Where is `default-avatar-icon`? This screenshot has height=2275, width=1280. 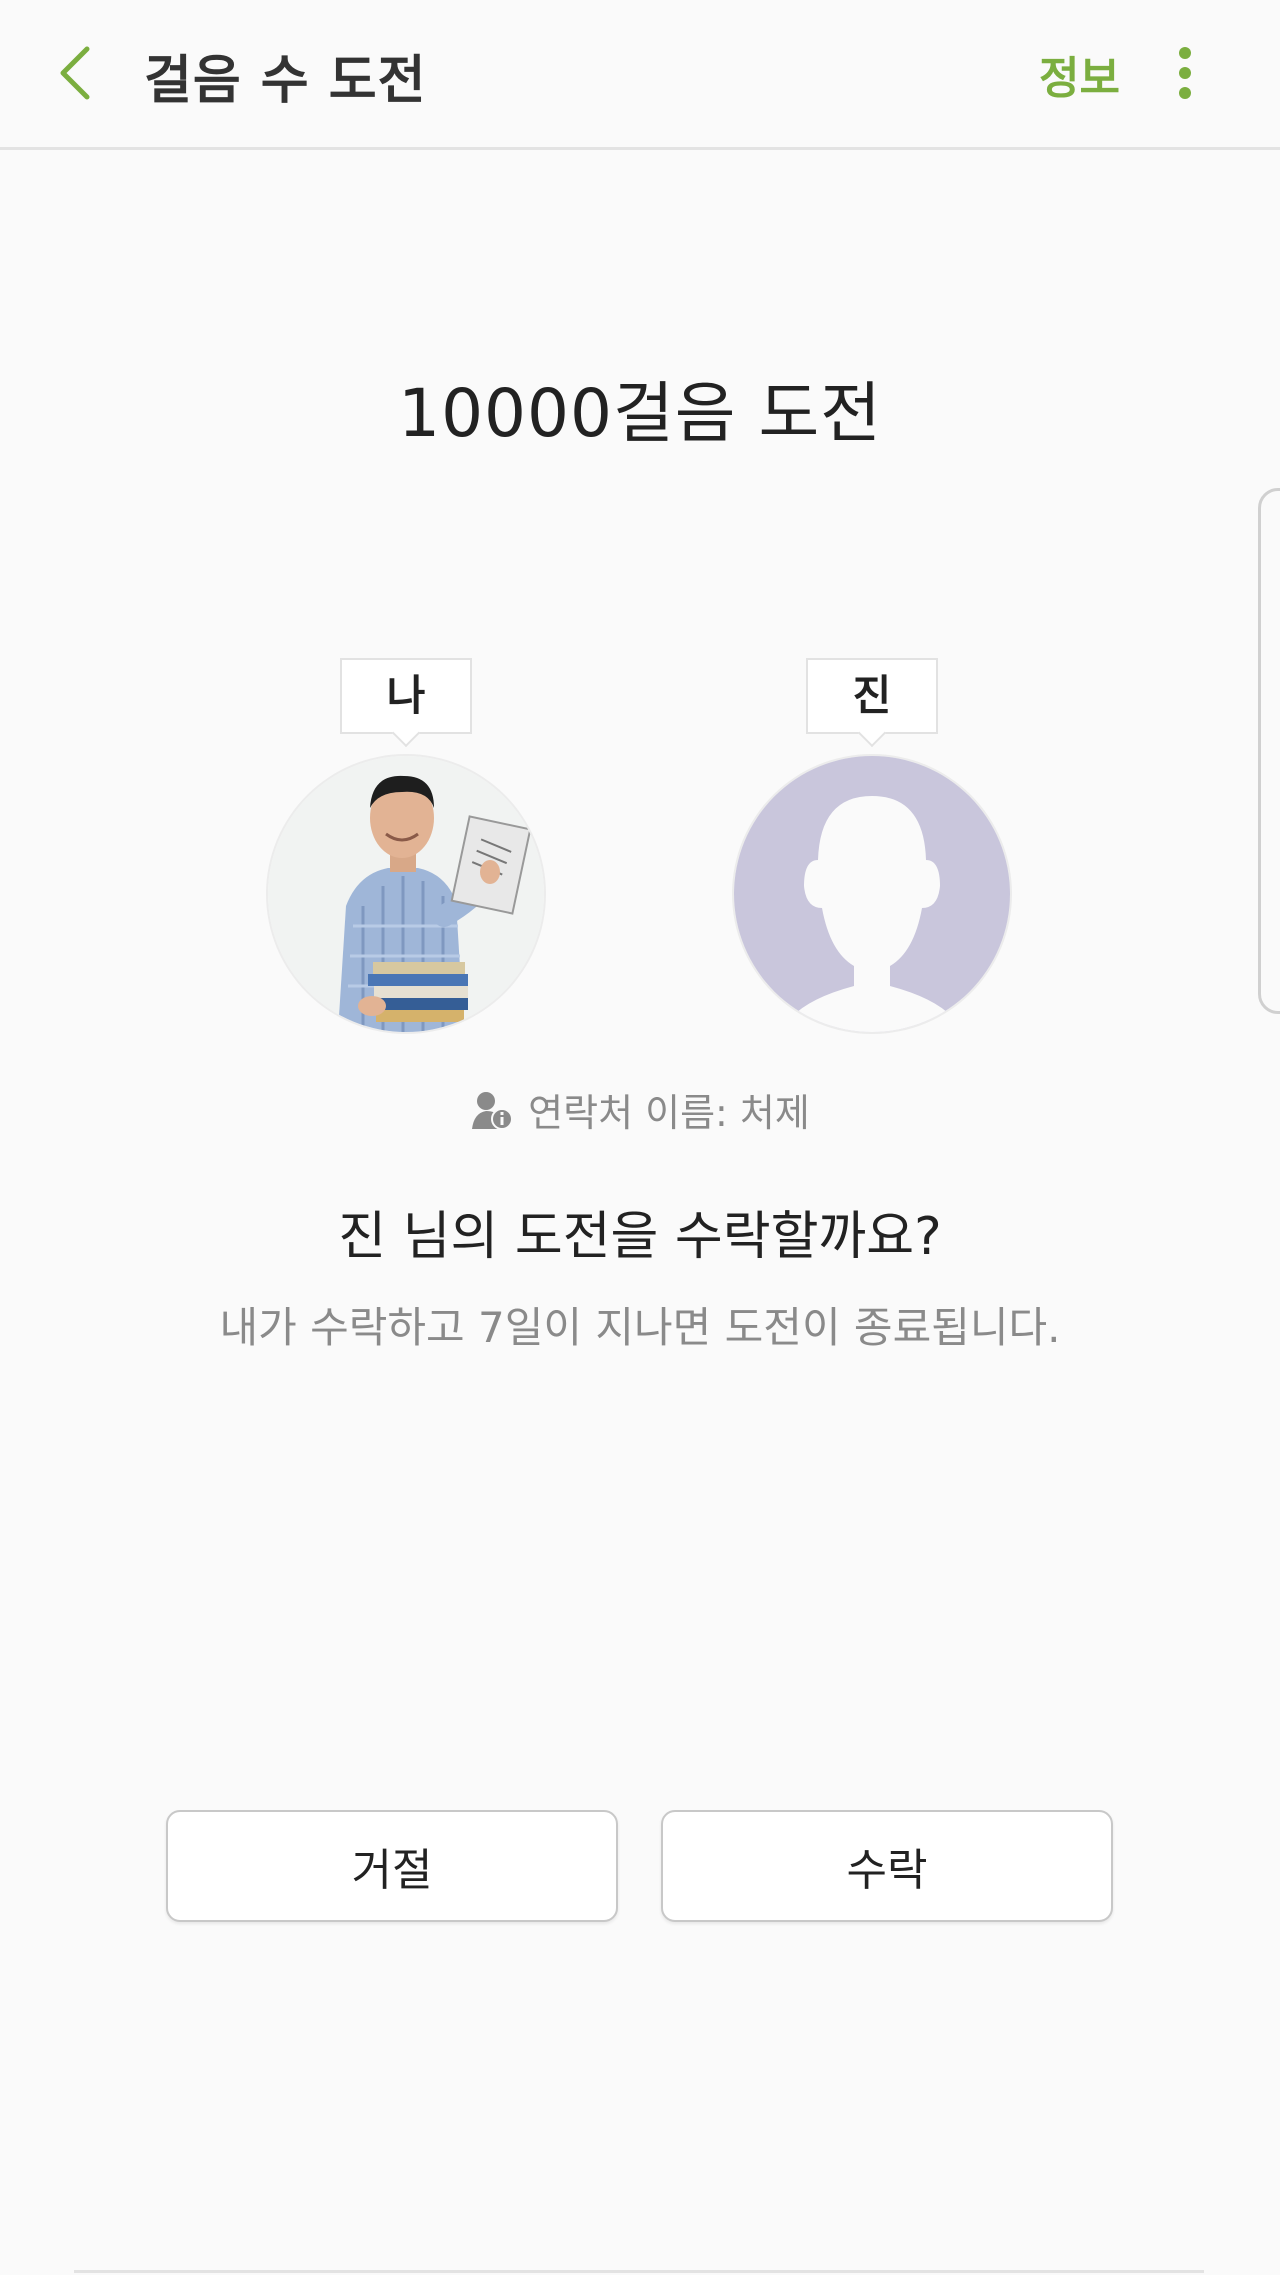 default-avatar-icon is located at coordinates (872, 894).